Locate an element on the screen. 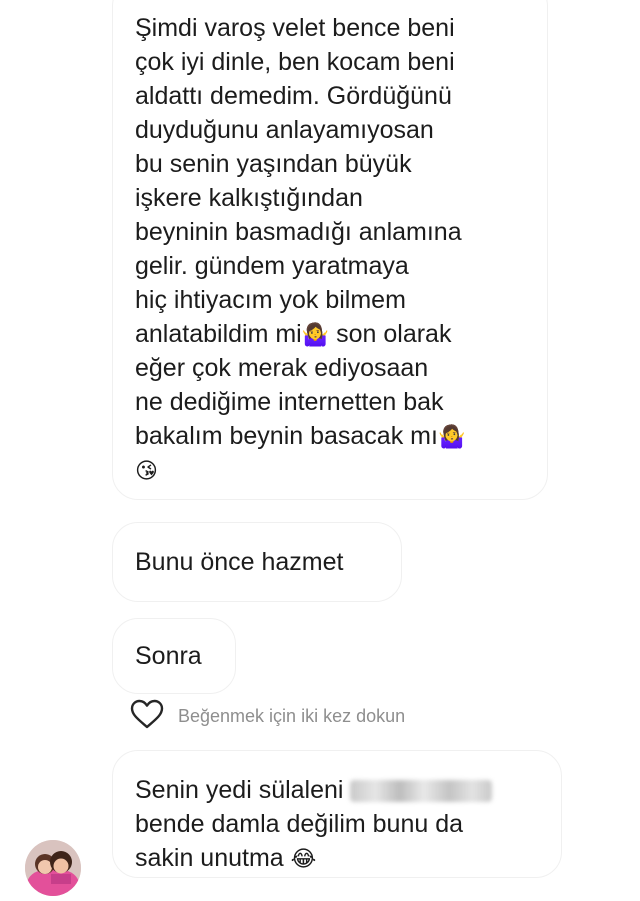  message-line: eğer çok merak ediyosaan is located at coordinates (282, 368).